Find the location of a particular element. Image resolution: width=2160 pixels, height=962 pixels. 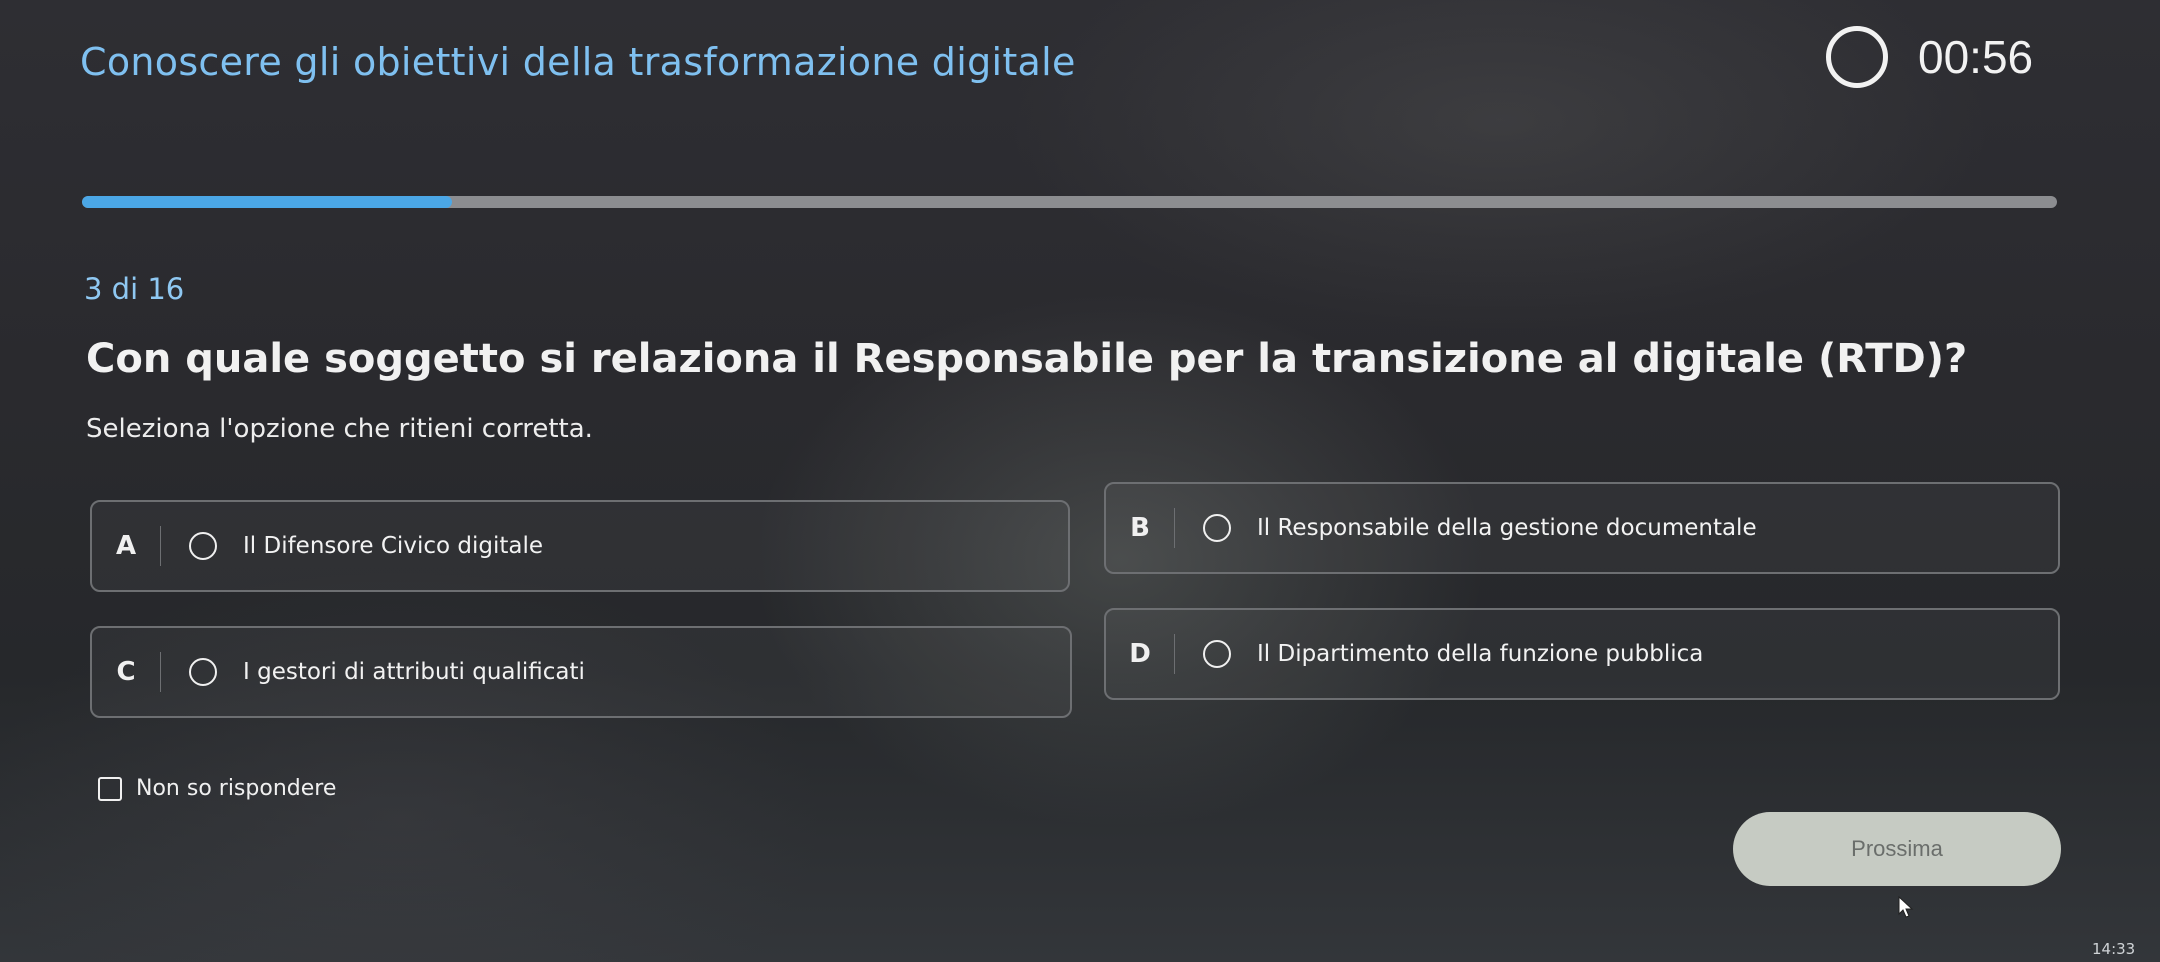

timer: 00:56 is located at coordinates (1929, 57).